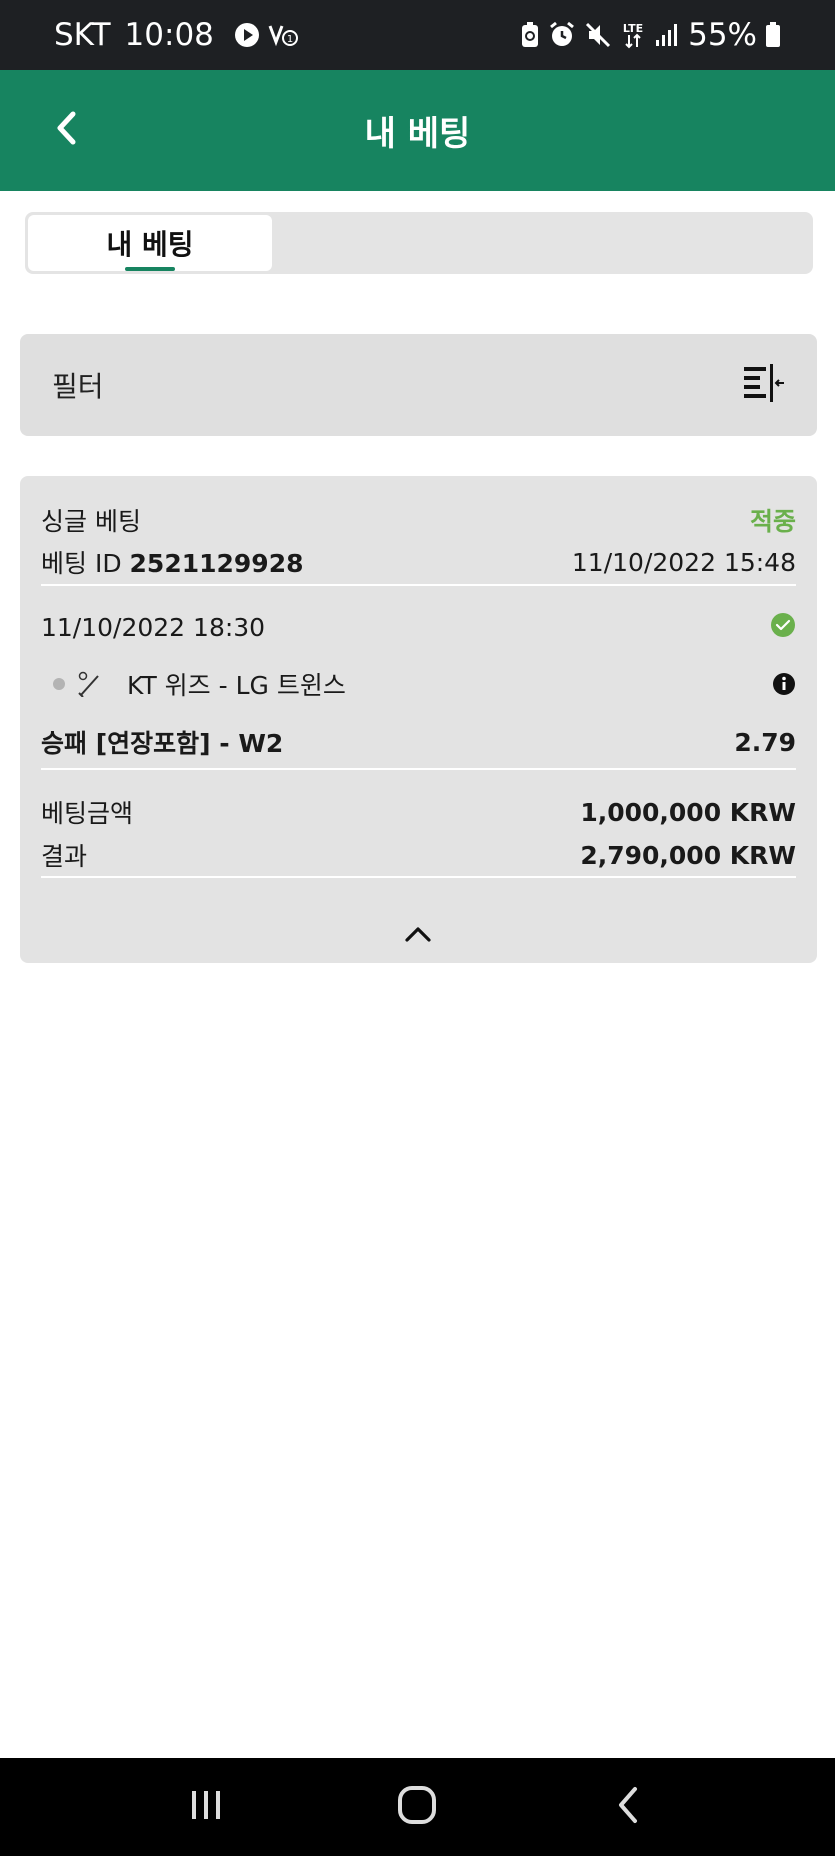 The width and height of the screenshot is (835, 1856). Describe the element at coordinates (78, 386) in the screenshot. I see `filter-label: 필터` at that location.